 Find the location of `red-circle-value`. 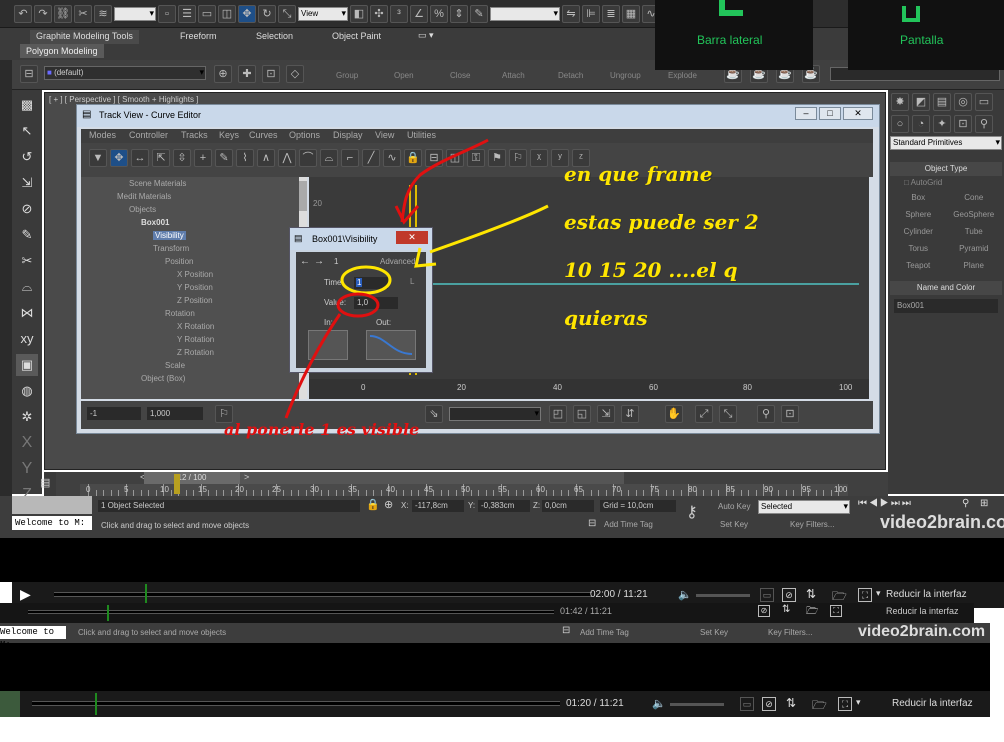

red-circle-value is located at coordinates (358, 305).